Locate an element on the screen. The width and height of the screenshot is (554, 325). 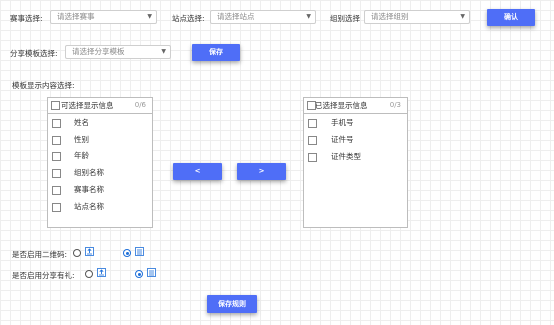
qrcode-option-label: 是否启用二维码: is located at coordinates (40, 254).